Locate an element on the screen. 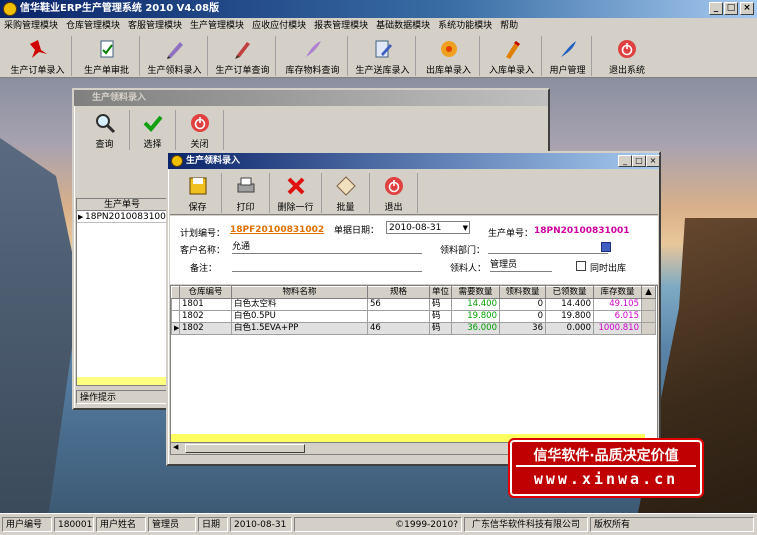 This screenshot has width=757, height=535. front-window-title: 生产领料录入 is located at coordinates (213, 161).